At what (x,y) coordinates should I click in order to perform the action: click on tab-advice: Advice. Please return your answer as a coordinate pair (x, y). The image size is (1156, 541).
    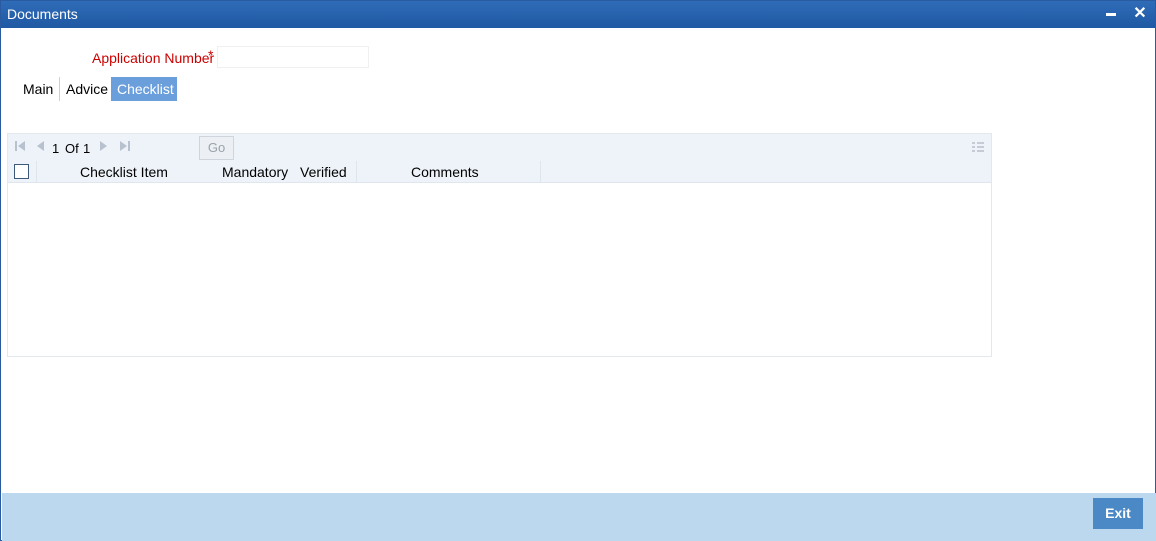
    Looking at the image, I should click on (86, 89).